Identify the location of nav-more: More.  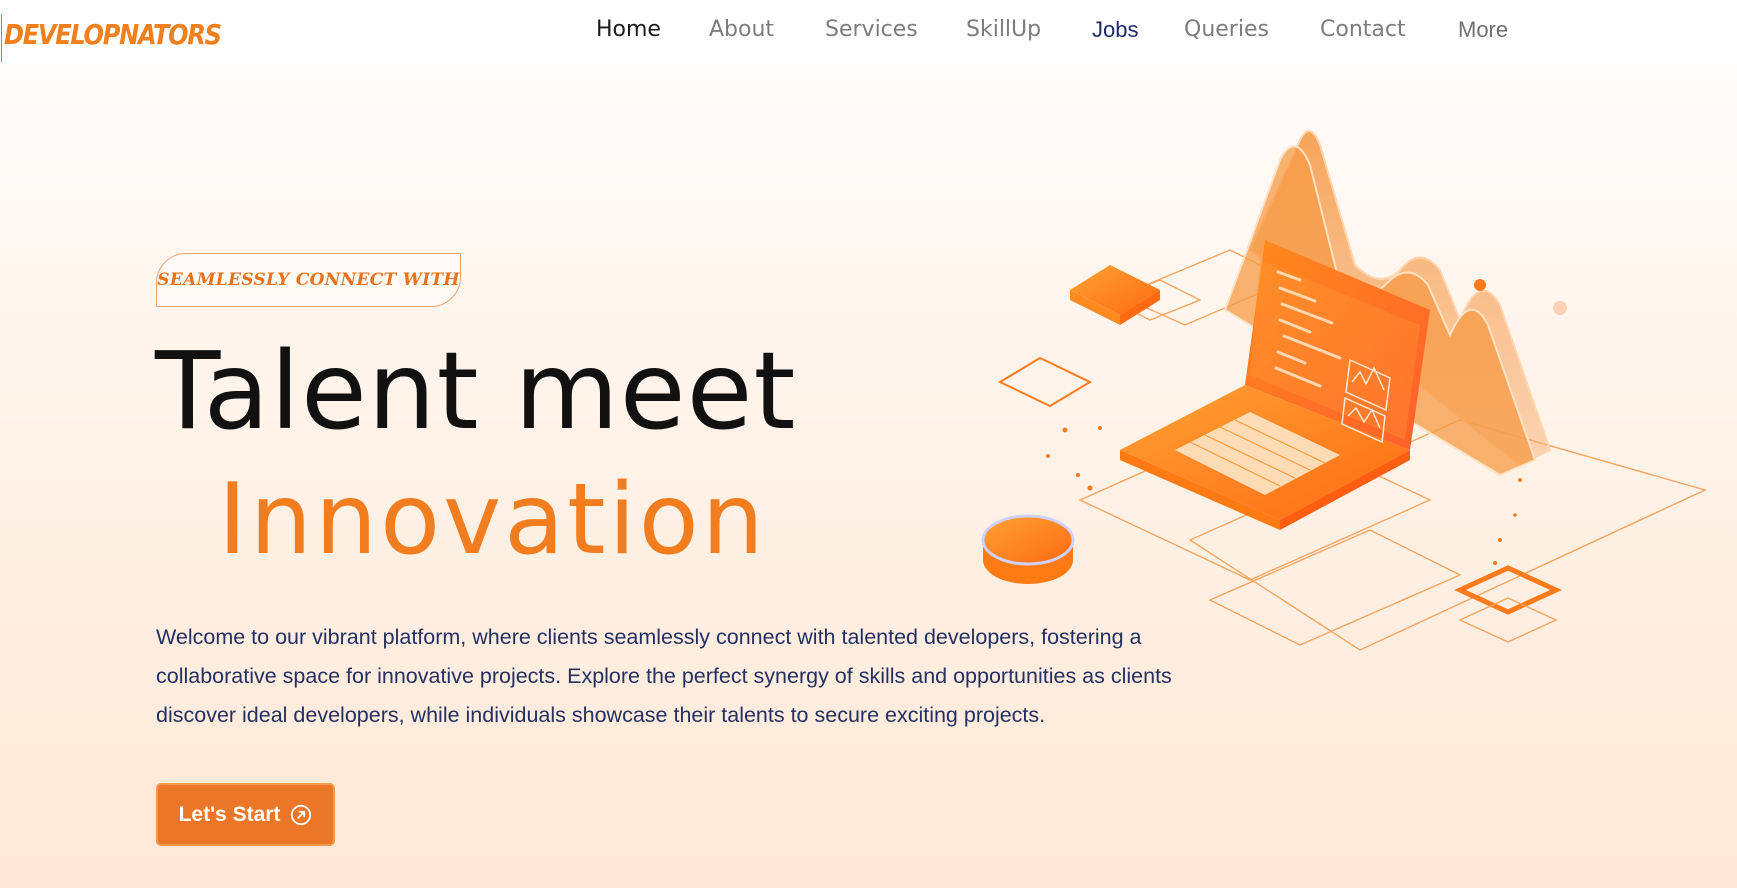
(1483, 30).